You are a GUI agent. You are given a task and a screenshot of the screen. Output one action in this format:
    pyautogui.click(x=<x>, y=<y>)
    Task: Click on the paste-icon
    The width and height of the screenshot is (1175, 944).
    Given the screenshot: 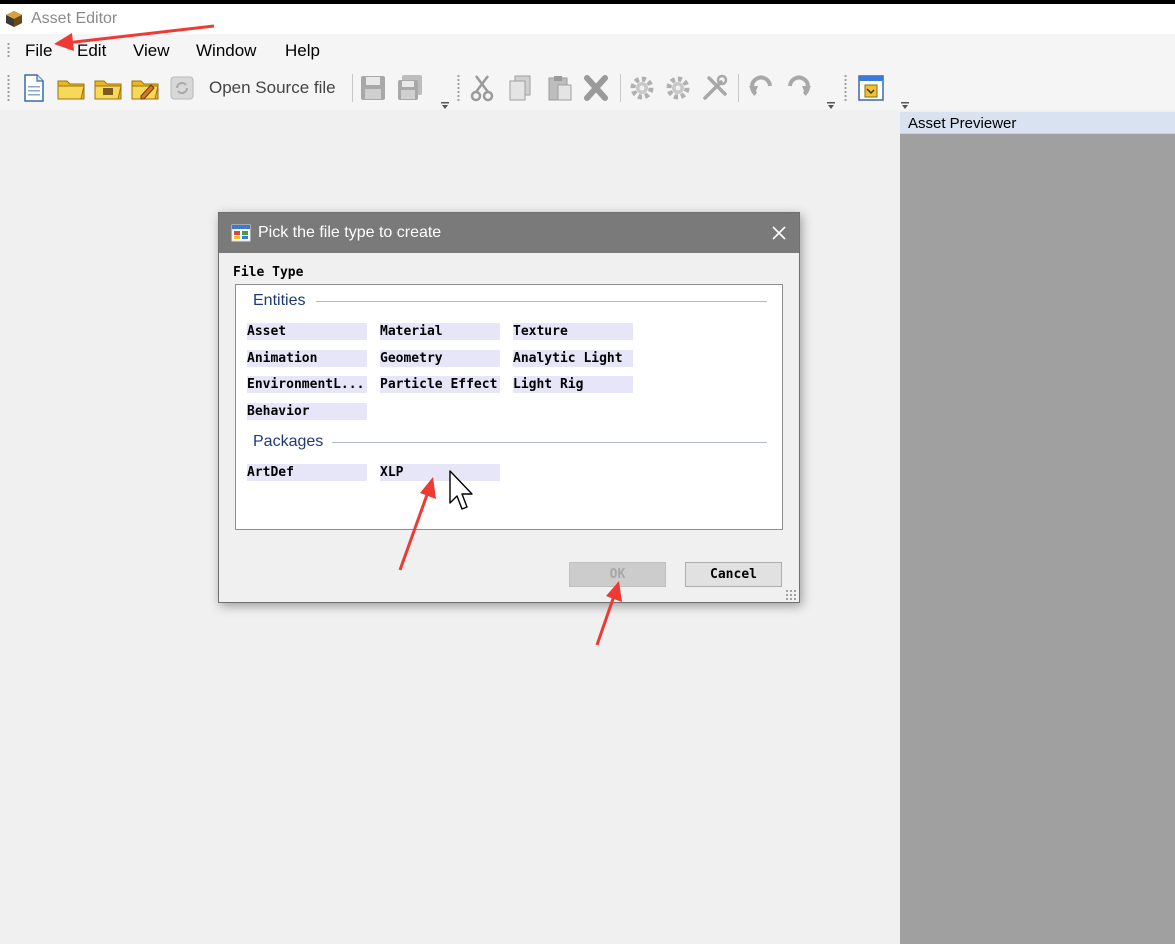 What is the action you would take?
    pyautogui.click(x=560, y=88)
    